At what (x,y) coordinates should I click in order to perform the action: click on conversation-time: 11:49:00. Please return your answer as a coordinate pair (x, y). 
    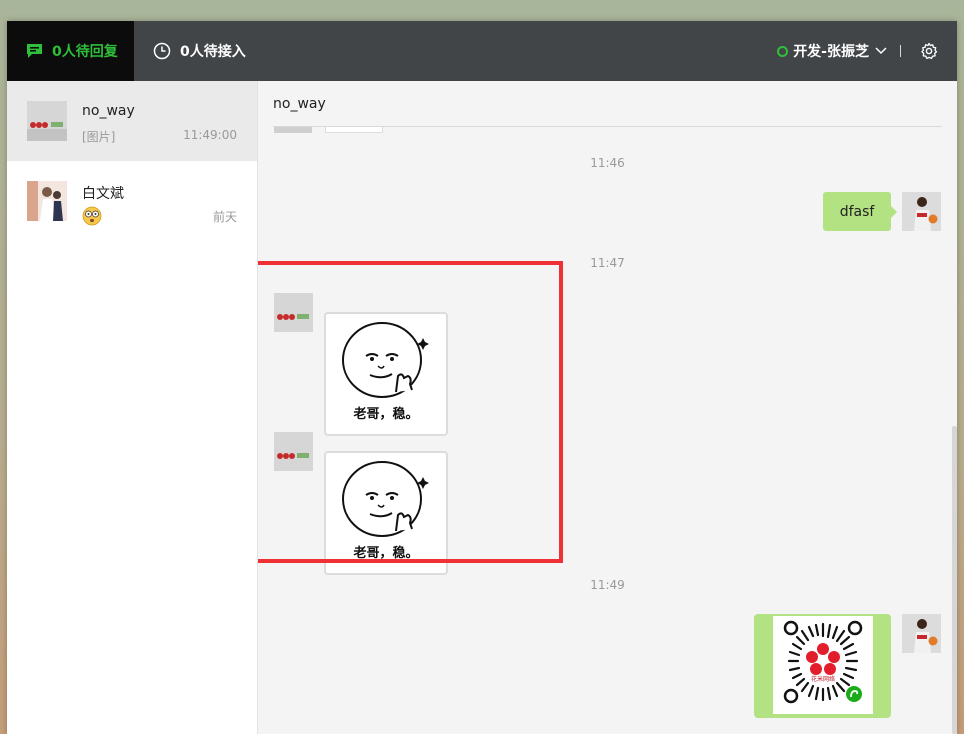
    Looking at the image, I should click on (210, 135).